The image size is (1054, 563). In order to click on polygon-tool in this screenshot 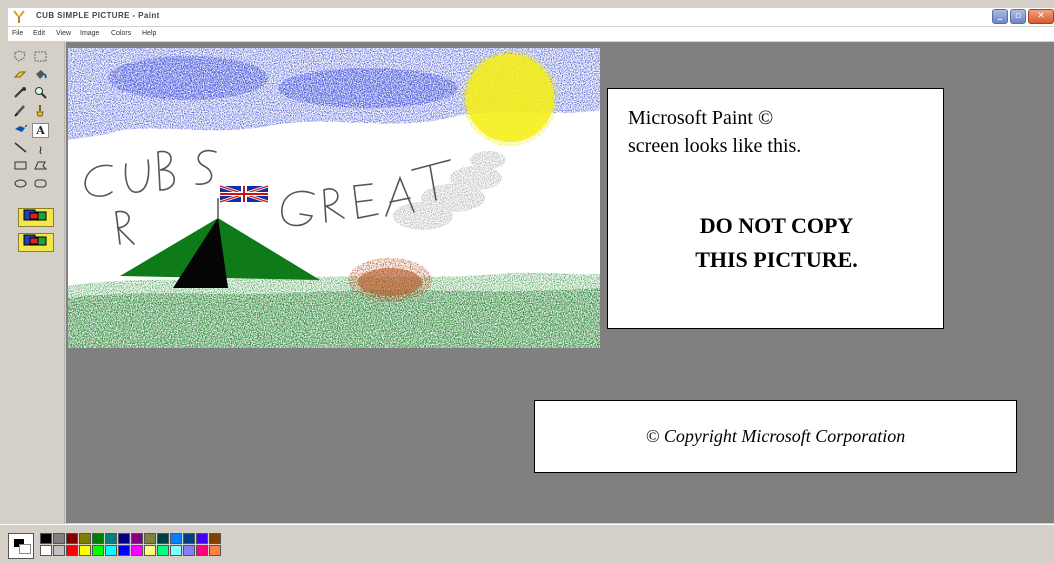, I will do `click(40, 167)`.